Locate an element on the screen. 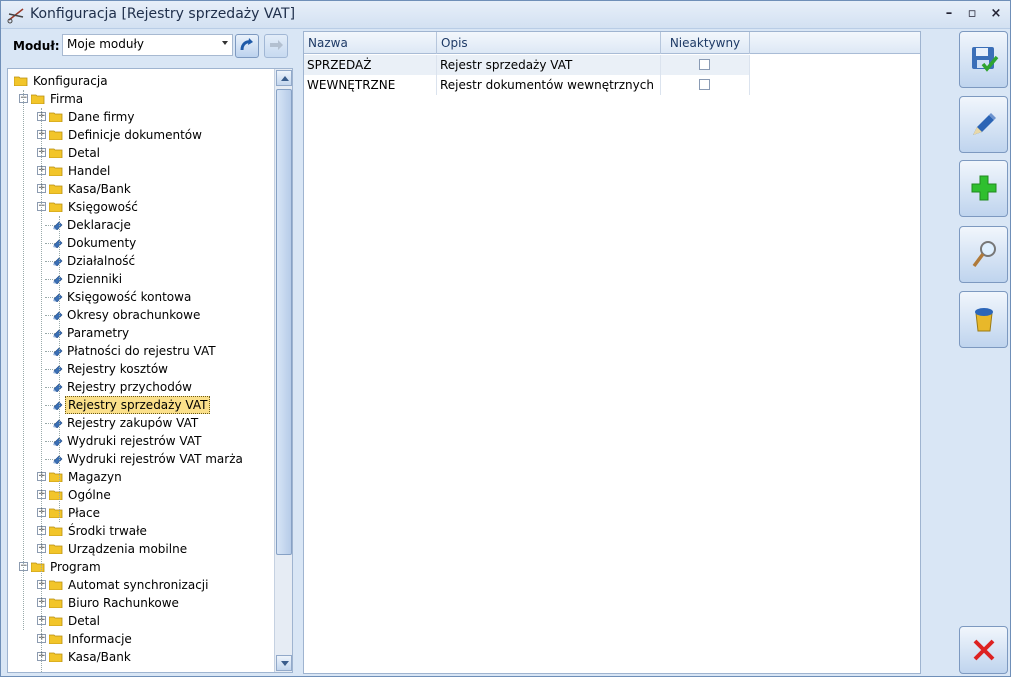 The image size is (1011, 677). forward-button is located at coordinates (276, 46).